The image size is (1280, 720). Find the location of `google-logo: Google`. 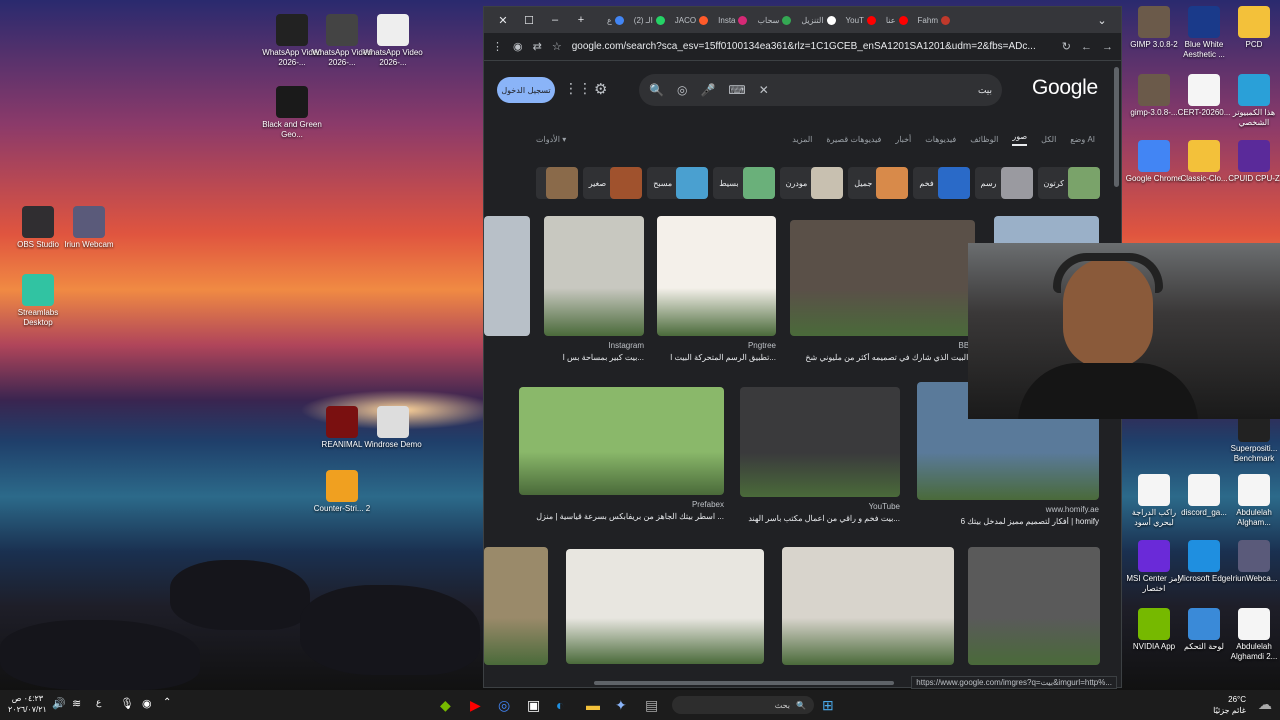

google-logo: Google is located at coordinates (1065, 88).